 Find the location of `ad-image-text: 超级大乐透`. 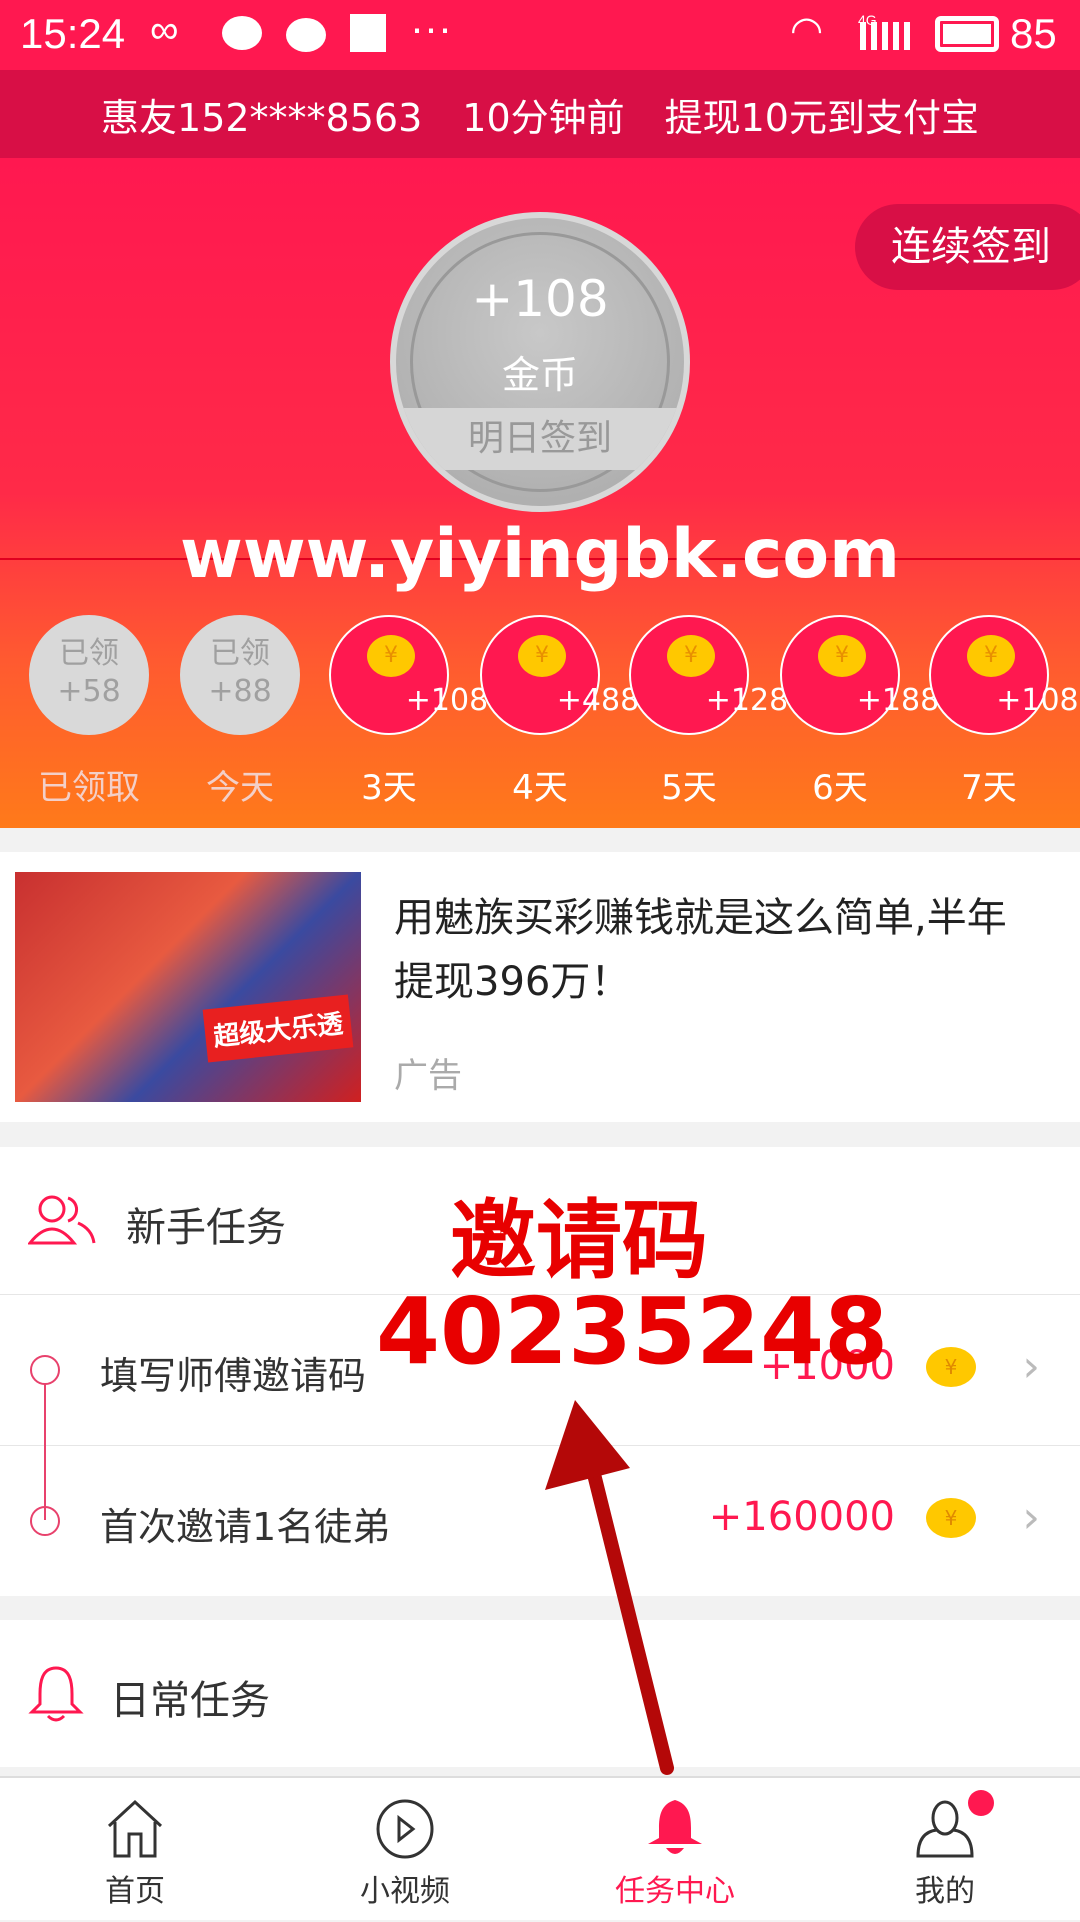

ad-image-text: 超级大乐透 is located at coordinates (278, 1028).